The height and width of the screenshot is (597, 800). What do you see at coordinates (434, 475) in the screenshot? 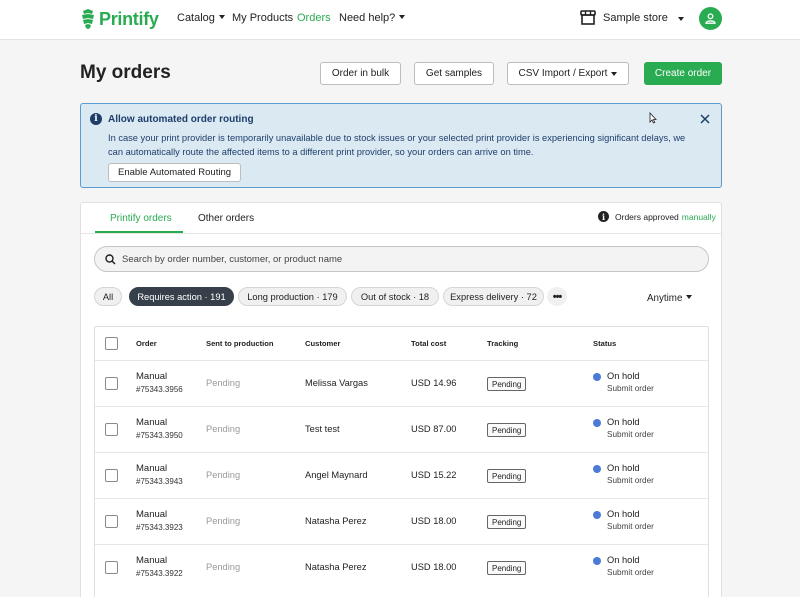
I see `total-cost: USD 15.22` at bounding box center [434, 475].